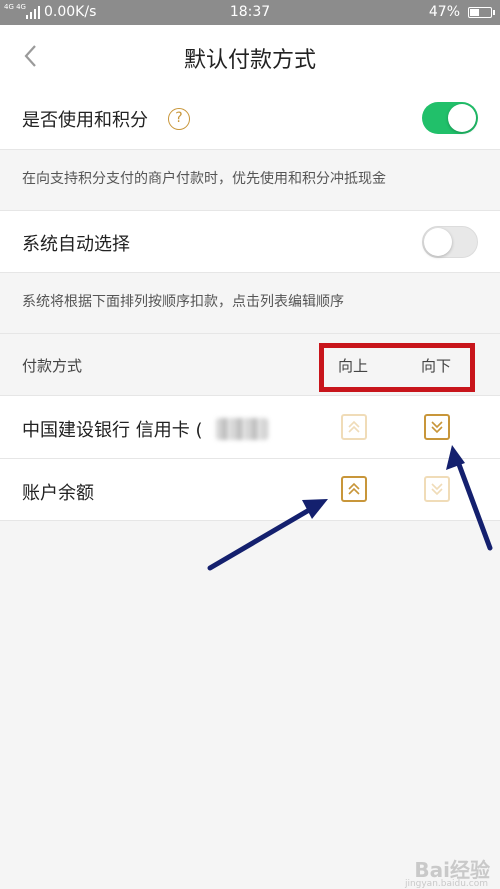 The height and width of the screenshot is (889, 500). I want to click on battery-icon, so click(481, 12).